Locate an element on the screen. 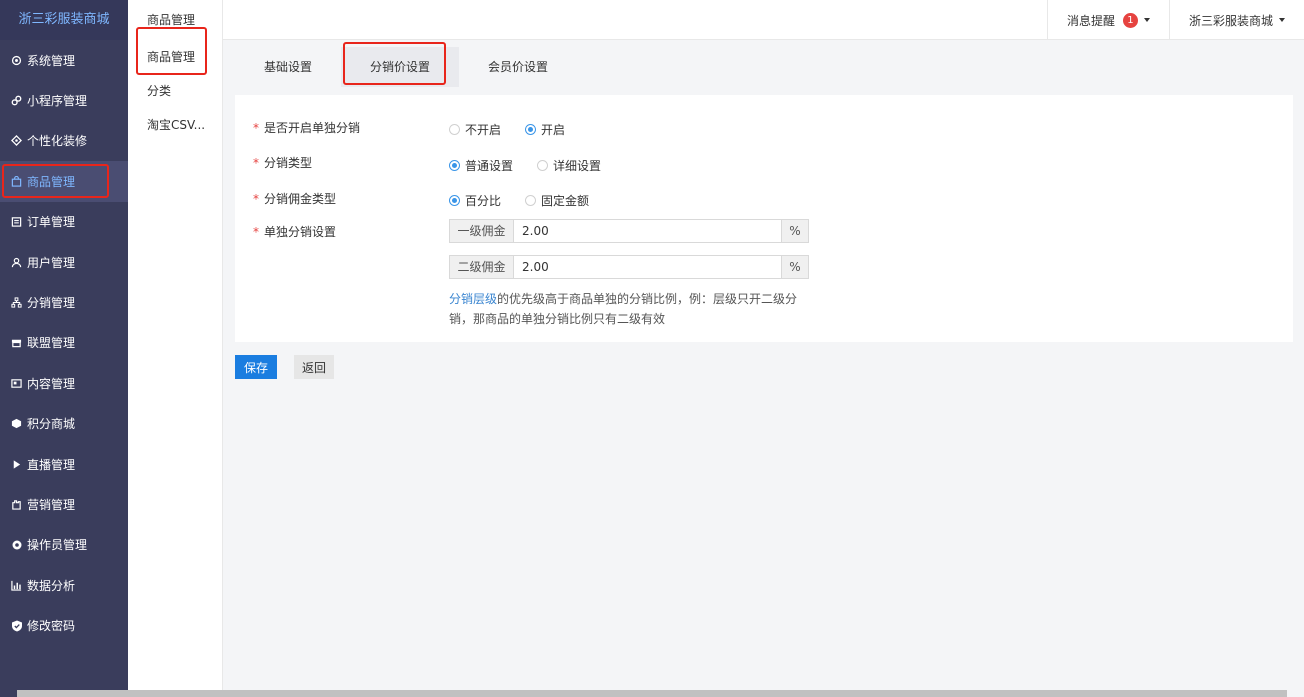 The height and width of the screenshot is (697, 1304). sidebar-item-miniprogram: 小程序管理 is located at coordinates (64, 100).